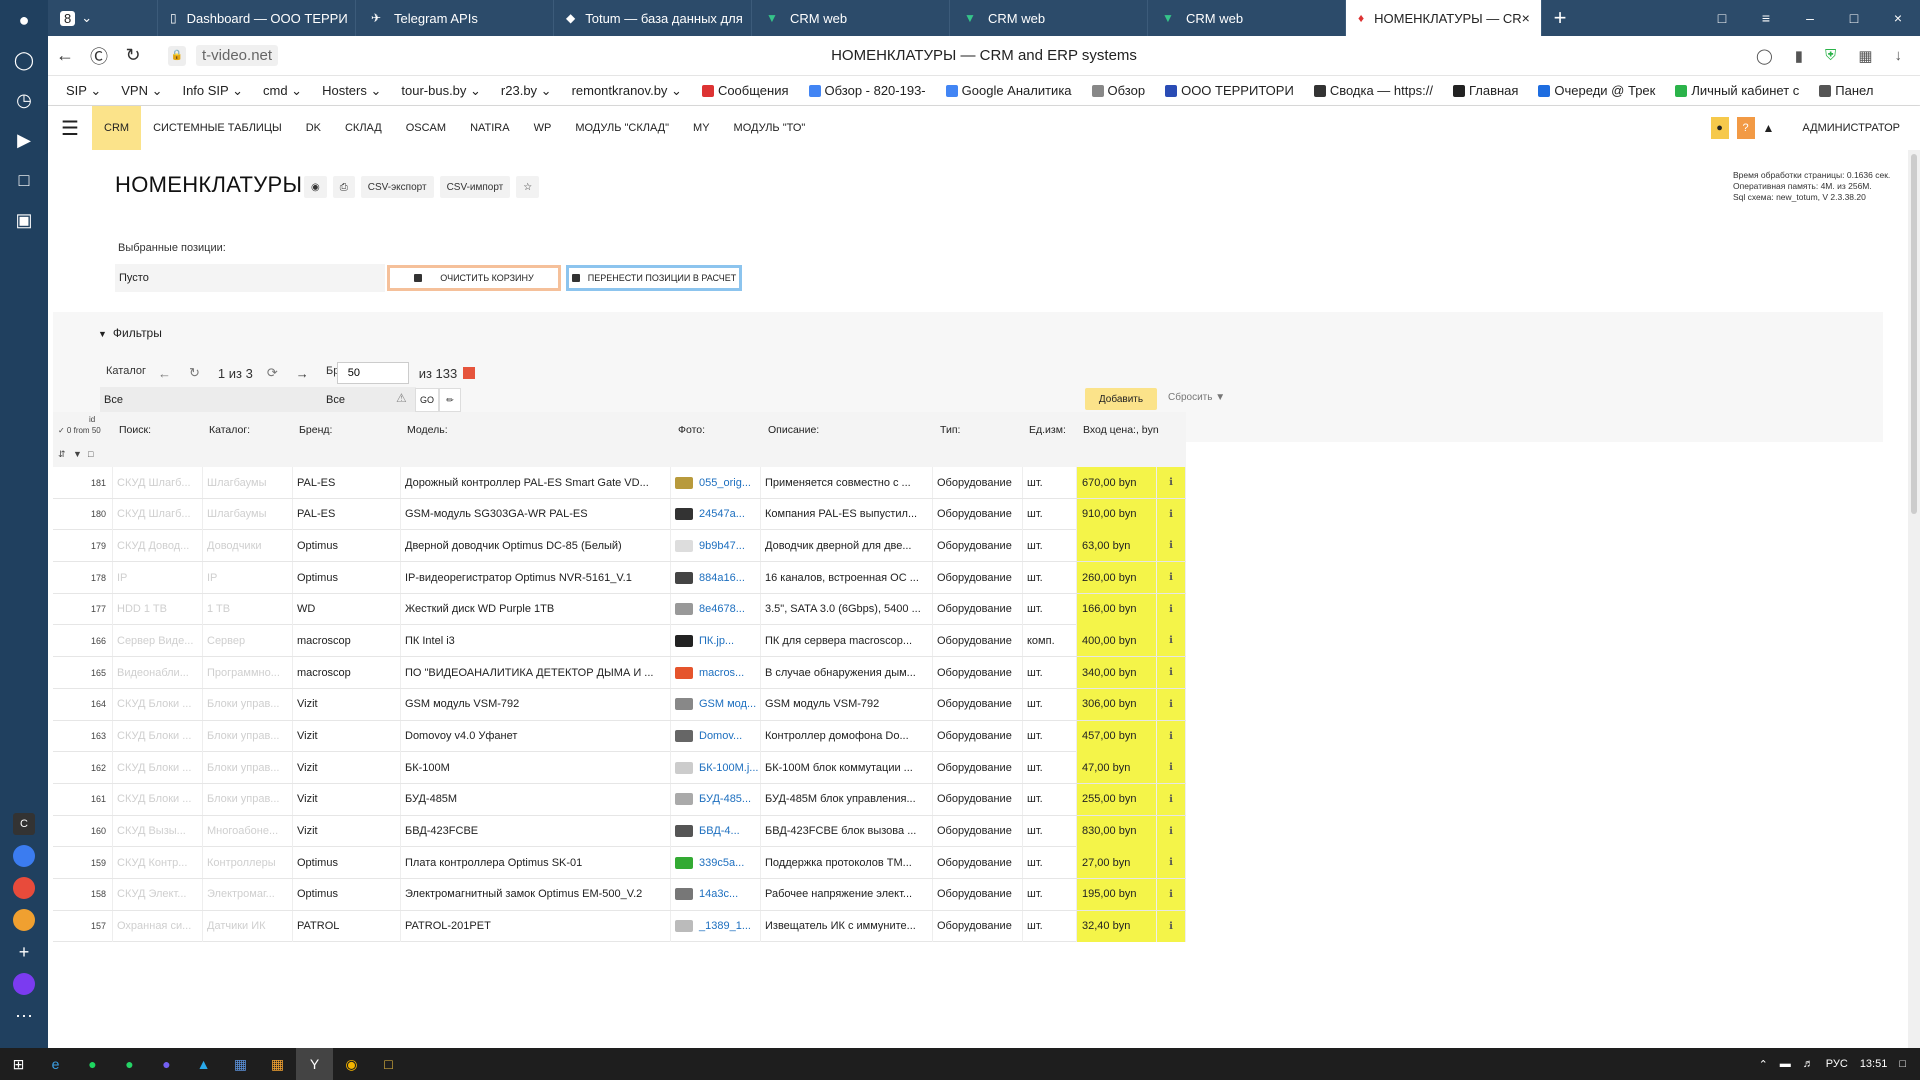  Describe the element at coordinates (212, 91) in the screenshot. I see `bookmark-info-sip: Info SIP ⌄` at that location.